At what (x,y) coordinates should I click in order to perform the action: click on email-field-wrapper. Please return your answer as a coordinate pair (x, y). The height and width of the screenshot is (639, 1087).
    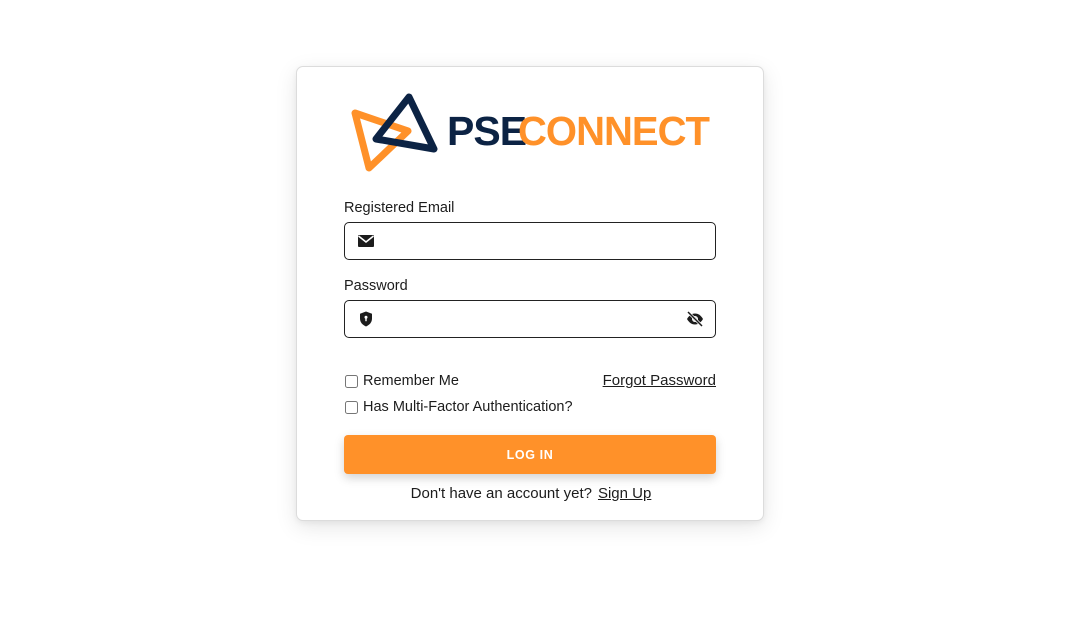
    Looking at the image, I should click on (530, 241).